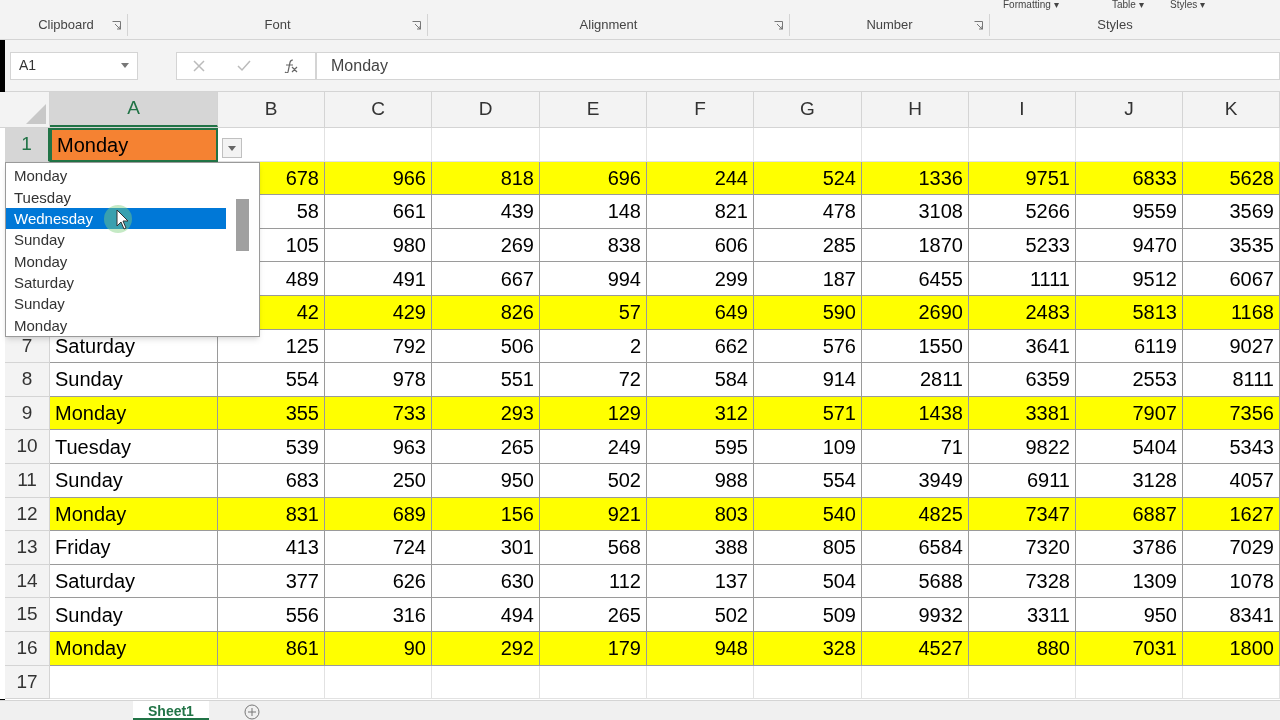  I want to click on table-cell: 179, so click(593, 648).